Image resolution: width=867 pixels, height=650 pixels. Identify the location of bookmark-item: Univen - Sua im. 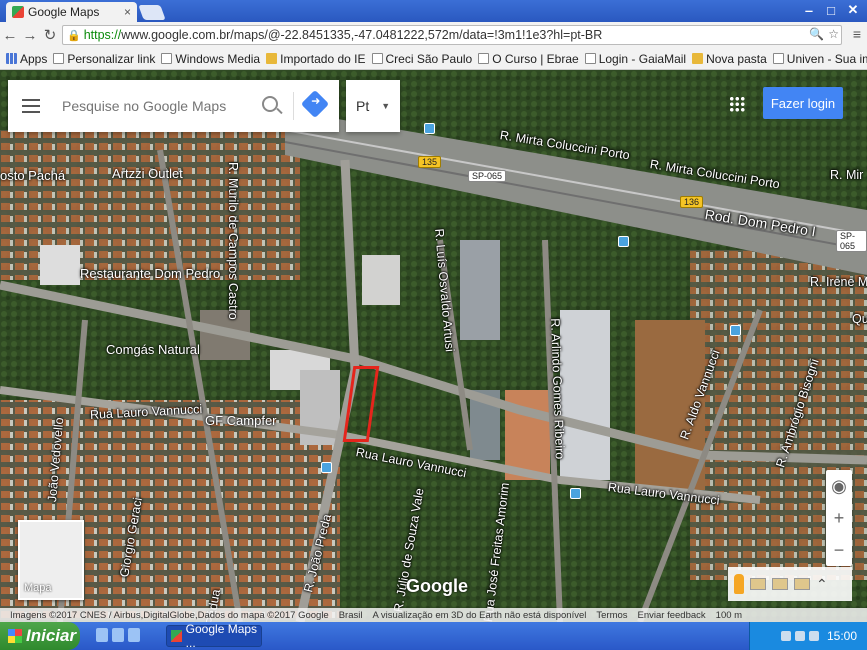
(819, 58).